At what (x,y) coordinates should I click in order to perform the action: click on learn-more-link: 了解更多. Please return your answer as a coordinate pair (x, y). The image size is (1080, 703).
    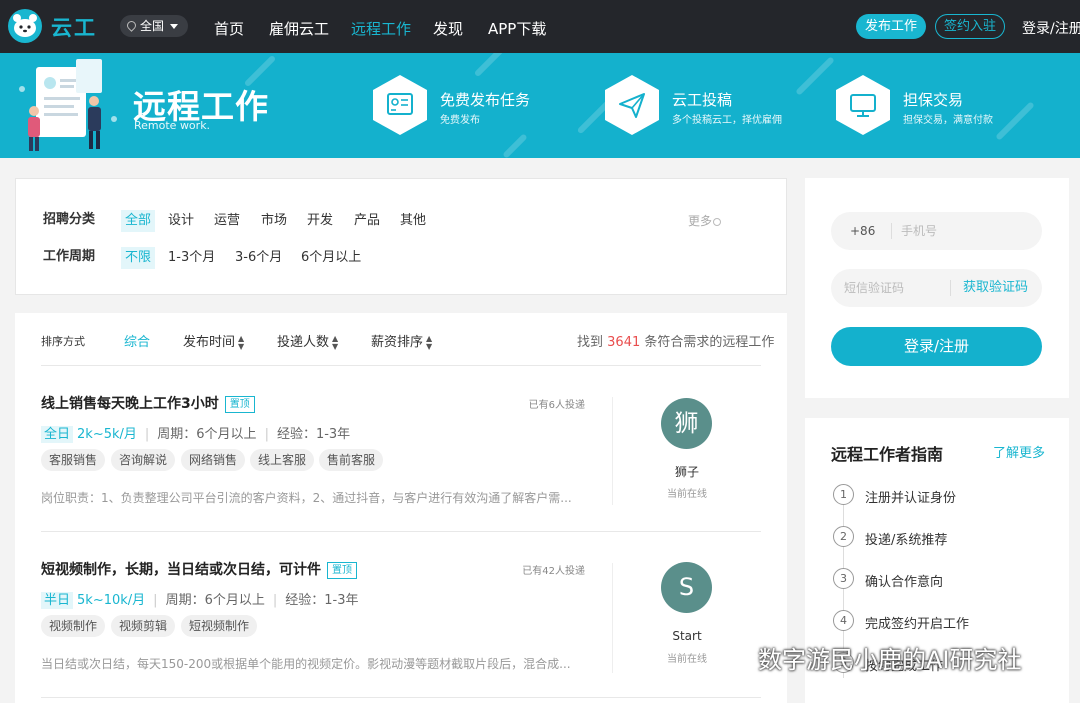
    Looking at the image, I should click on (1019, 451).